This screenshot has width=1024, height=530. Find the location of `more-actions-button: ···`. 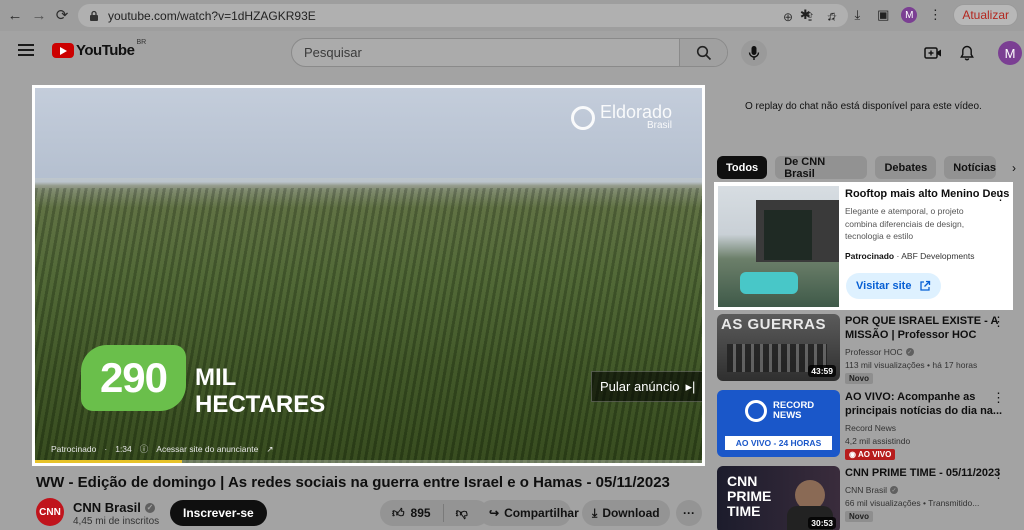

more-actions-button: ··· is located at coordinates (689, 513).